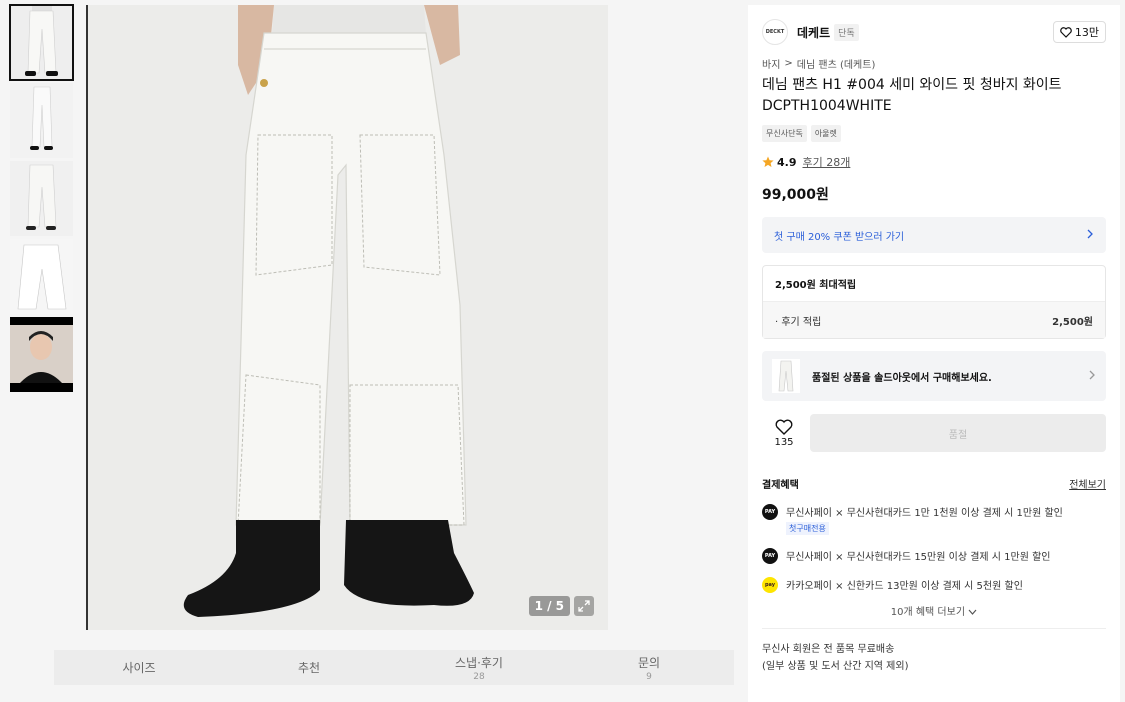 This screenshot has width=1125, height=702. Describe the element at coordinates (786, 376) in the screenshot. I see `soldout-thumbnail` at that location.